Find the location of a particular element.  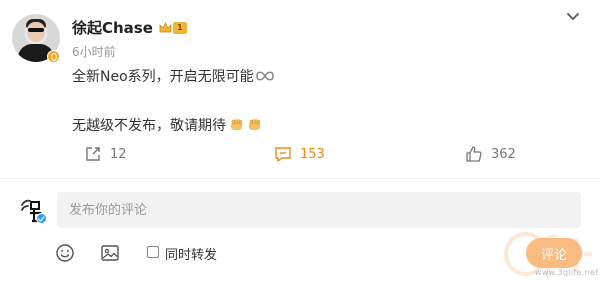

vip-level: 1 is located at coordinates (179, 27).